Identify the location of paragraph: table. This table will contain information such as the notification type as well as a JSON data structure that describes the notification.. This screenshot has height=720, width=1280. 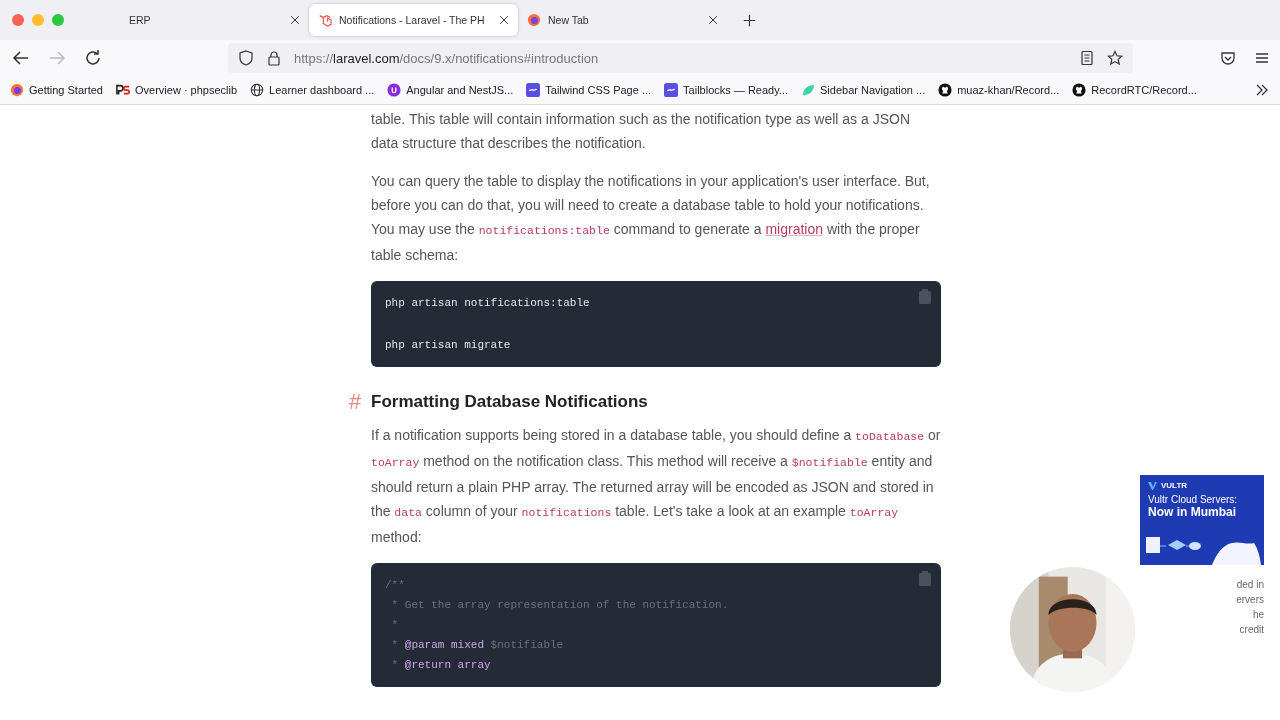
(641, 131).